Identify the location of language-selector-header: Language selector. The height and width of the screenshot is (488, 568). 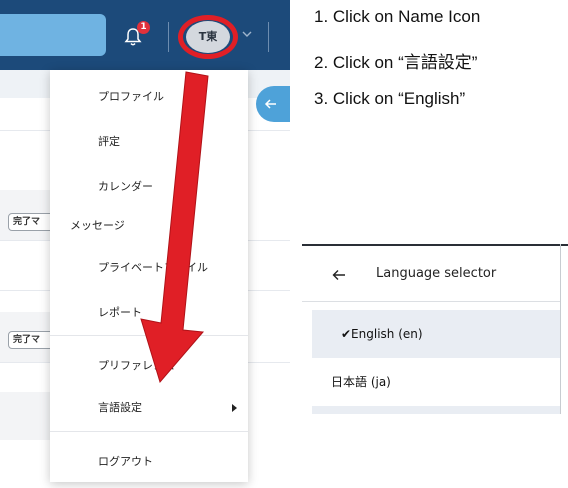
(431, 275).